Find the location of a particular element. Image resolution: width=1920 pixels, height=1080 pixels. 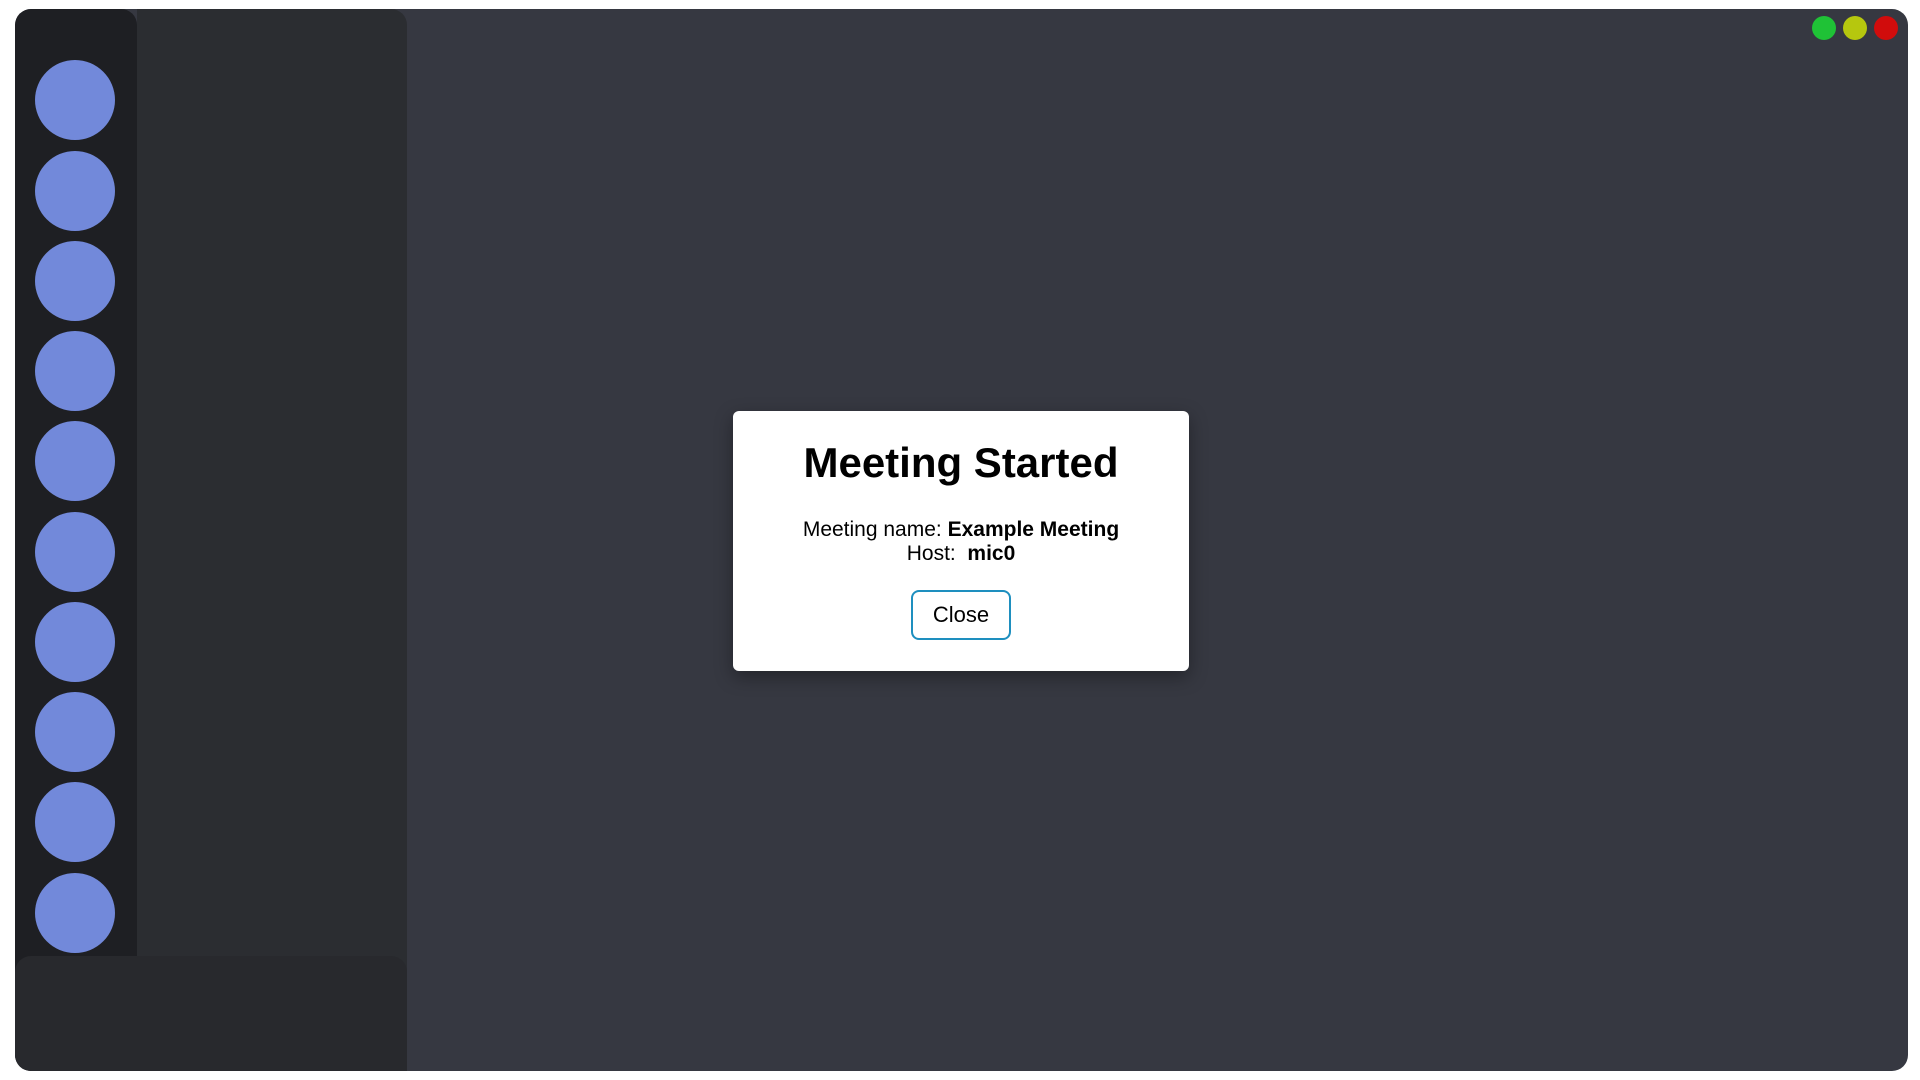

minimize-window-button is located at coordinates (1855, 28).